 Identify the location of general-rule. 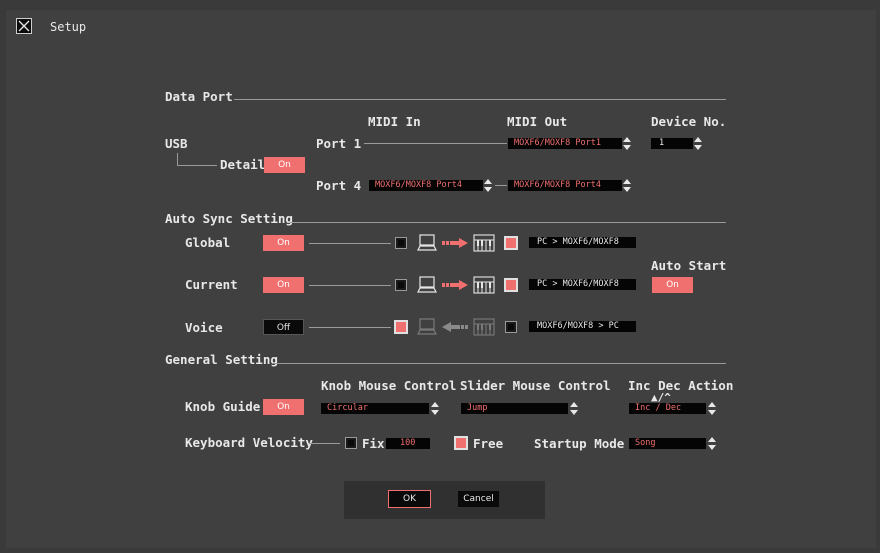
(499, 363).